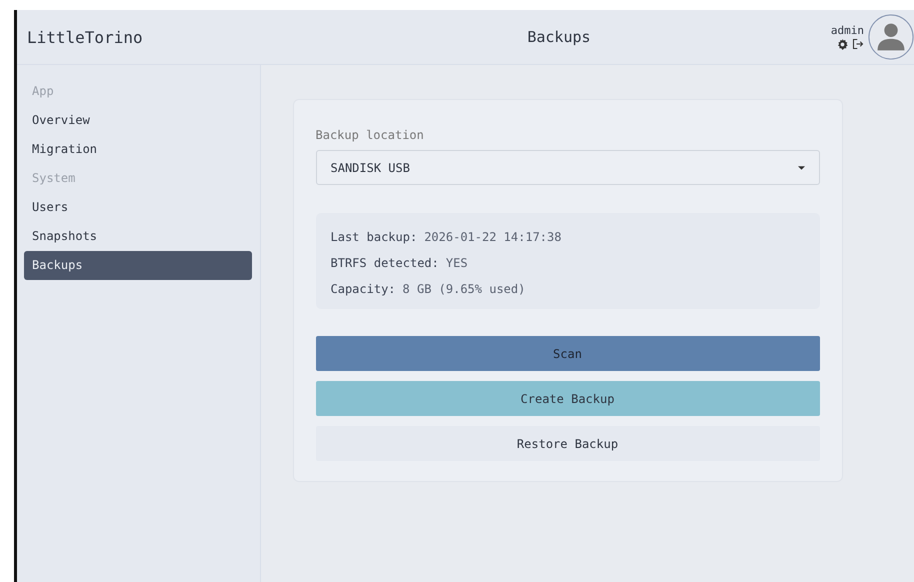 The width and height of the screenshot is (914, 582). I want to click on nav-item: Users, so click(138, 207).